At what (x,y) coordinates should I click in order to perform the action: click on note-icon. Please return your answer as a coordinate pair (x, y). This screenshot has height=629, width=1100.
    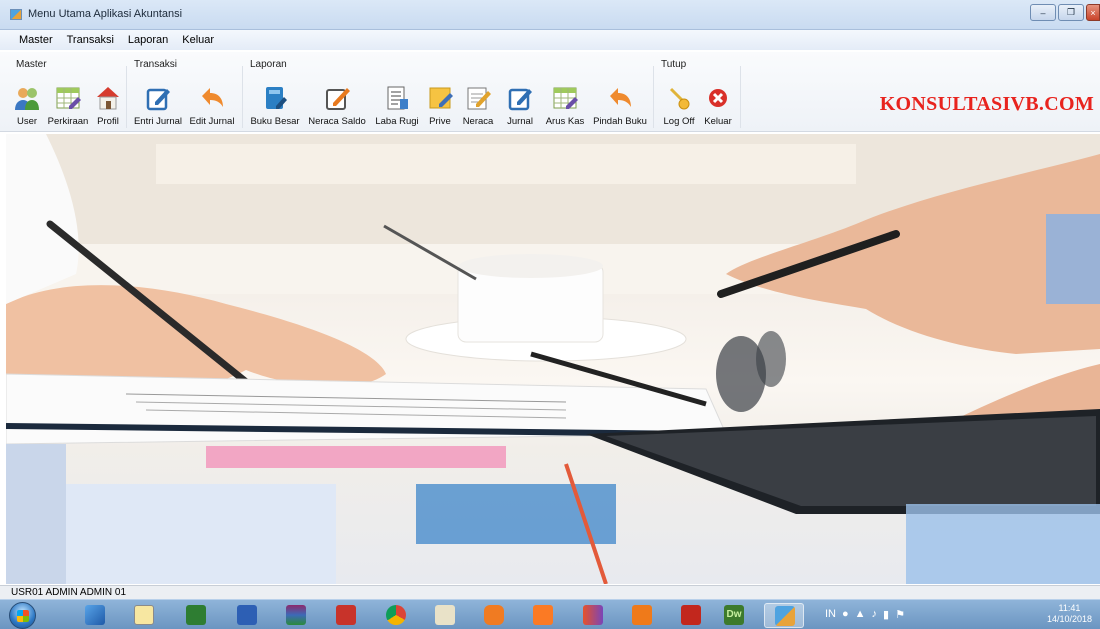
    Looking at the image, I should click on (441, 98).